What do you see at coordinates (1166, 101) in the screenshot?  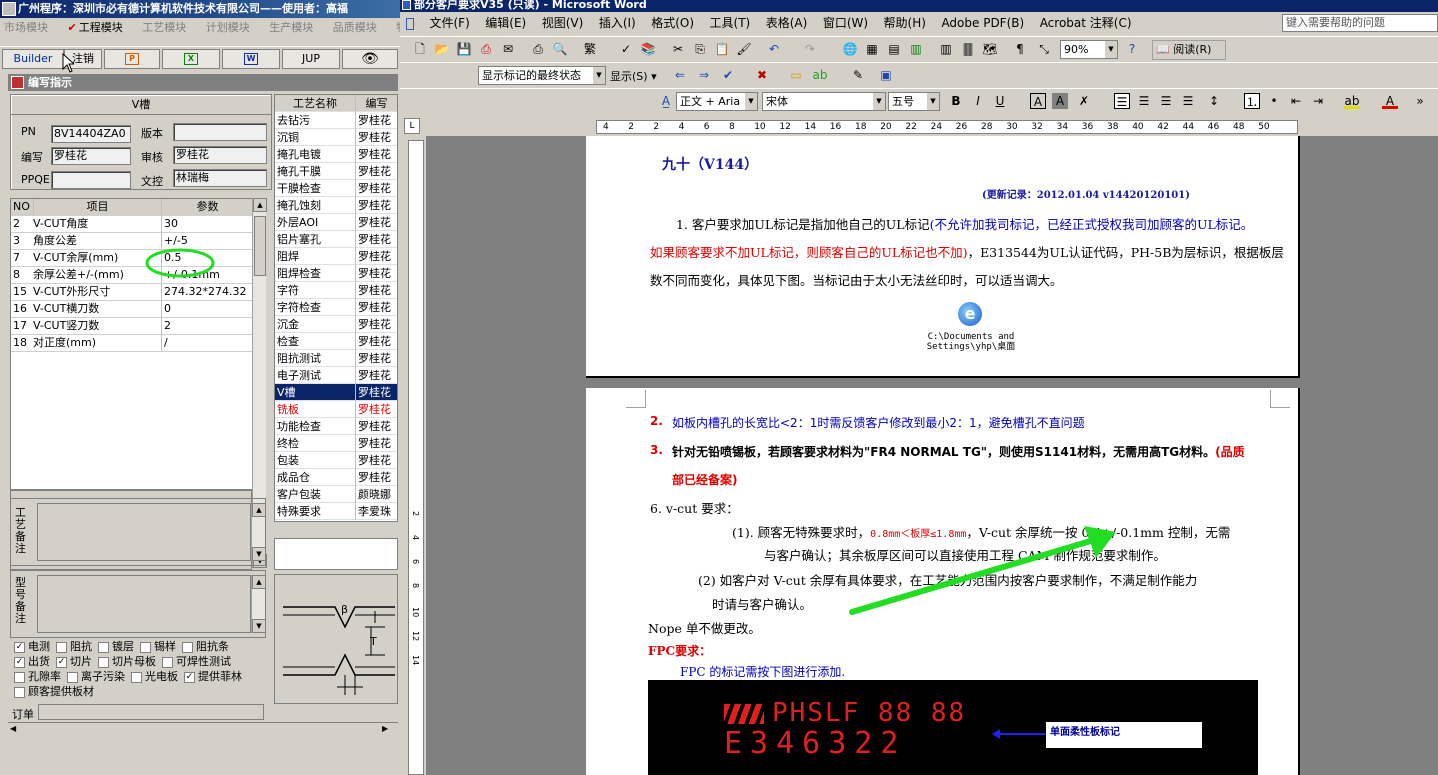 I see `align-right-icon: ☰` at bounding box center [1166, 101].